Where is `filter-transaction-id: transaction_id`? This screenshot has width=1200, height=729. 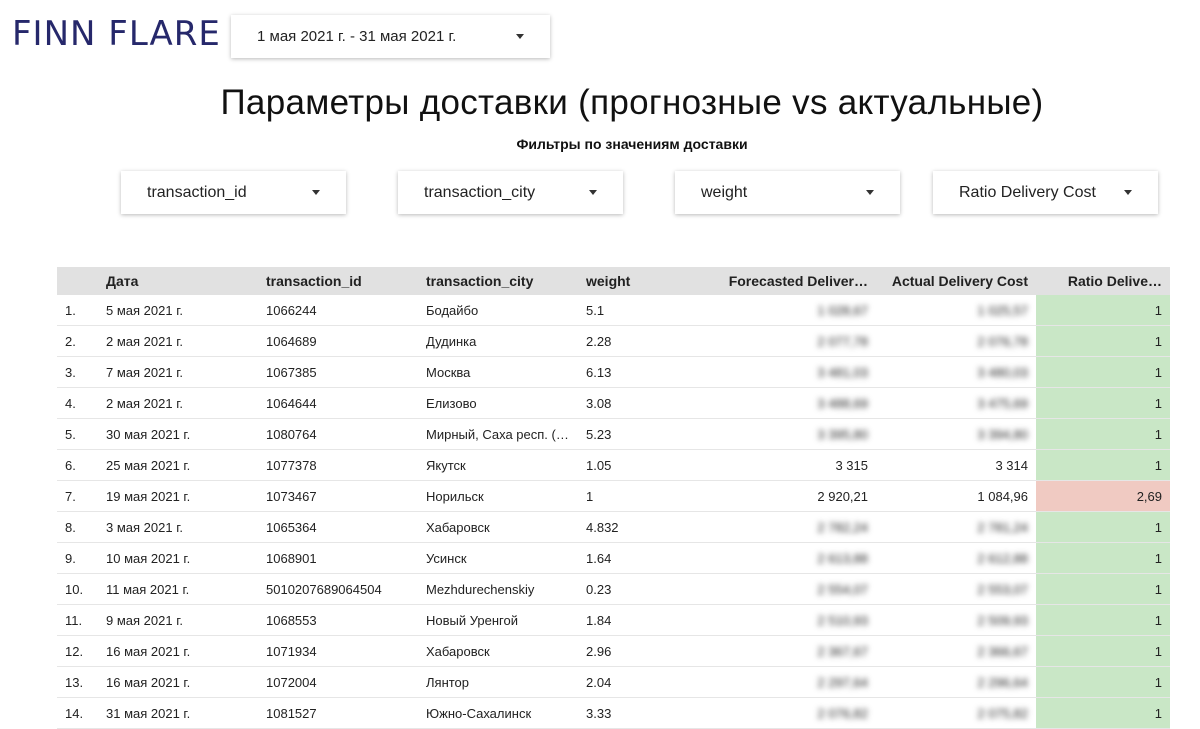
filter-transaction-id: transaction_id is located at coordinates (233, 192).